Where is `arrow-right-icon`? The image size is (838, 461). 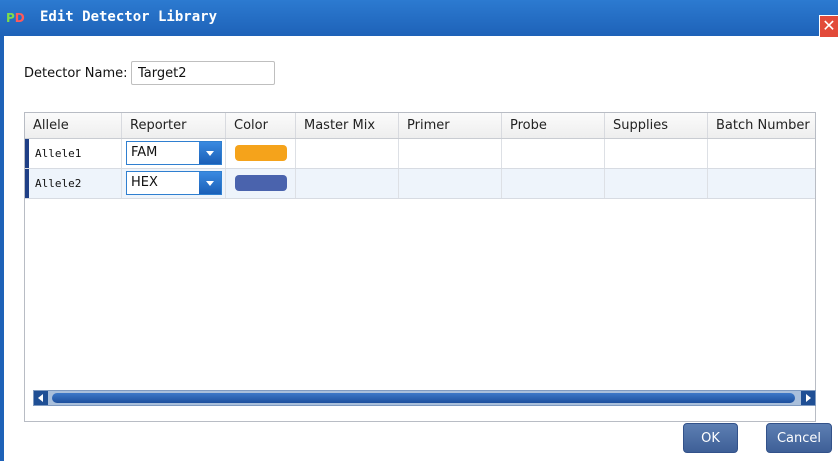 arrow-right-icon is located at coordinates (808, 398).